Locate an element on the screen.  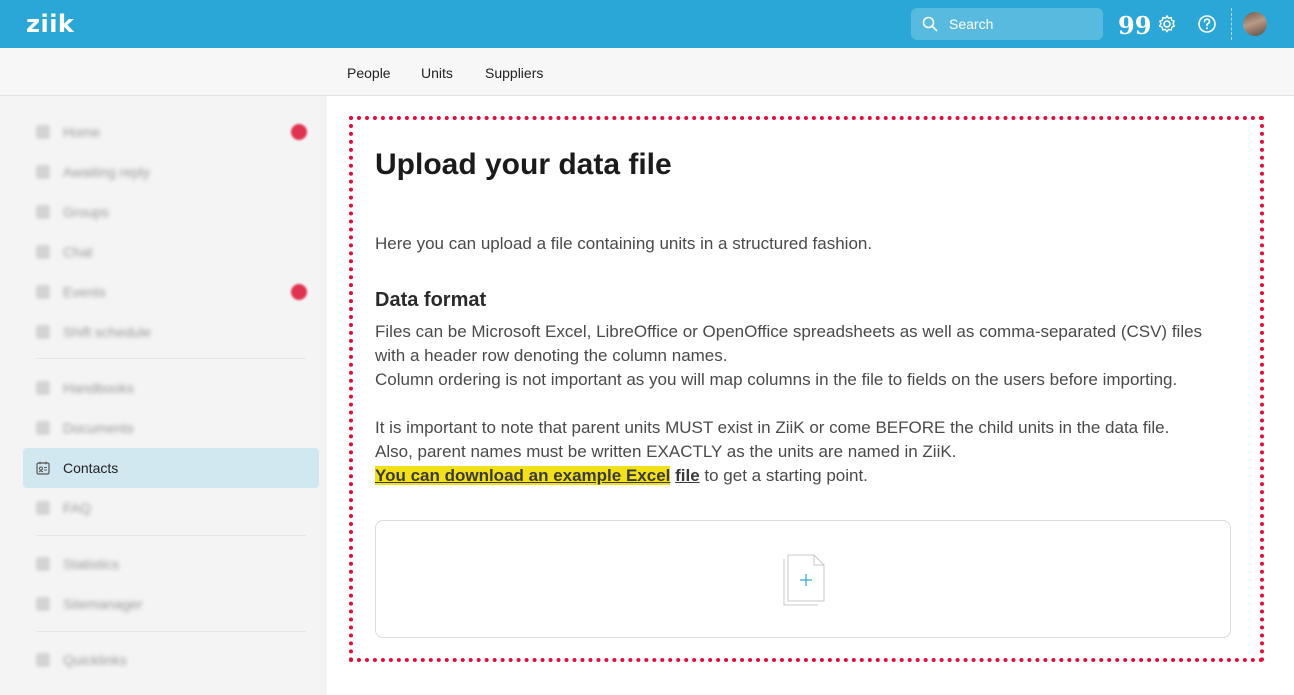
document-icon is located at coordinates (43, 428).